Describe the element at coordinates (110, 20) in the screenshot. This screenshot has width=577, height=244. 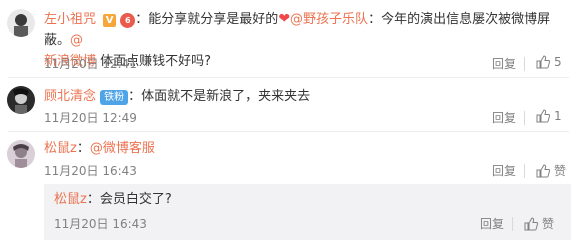
I see `verified-badge-icon: V` at that location.